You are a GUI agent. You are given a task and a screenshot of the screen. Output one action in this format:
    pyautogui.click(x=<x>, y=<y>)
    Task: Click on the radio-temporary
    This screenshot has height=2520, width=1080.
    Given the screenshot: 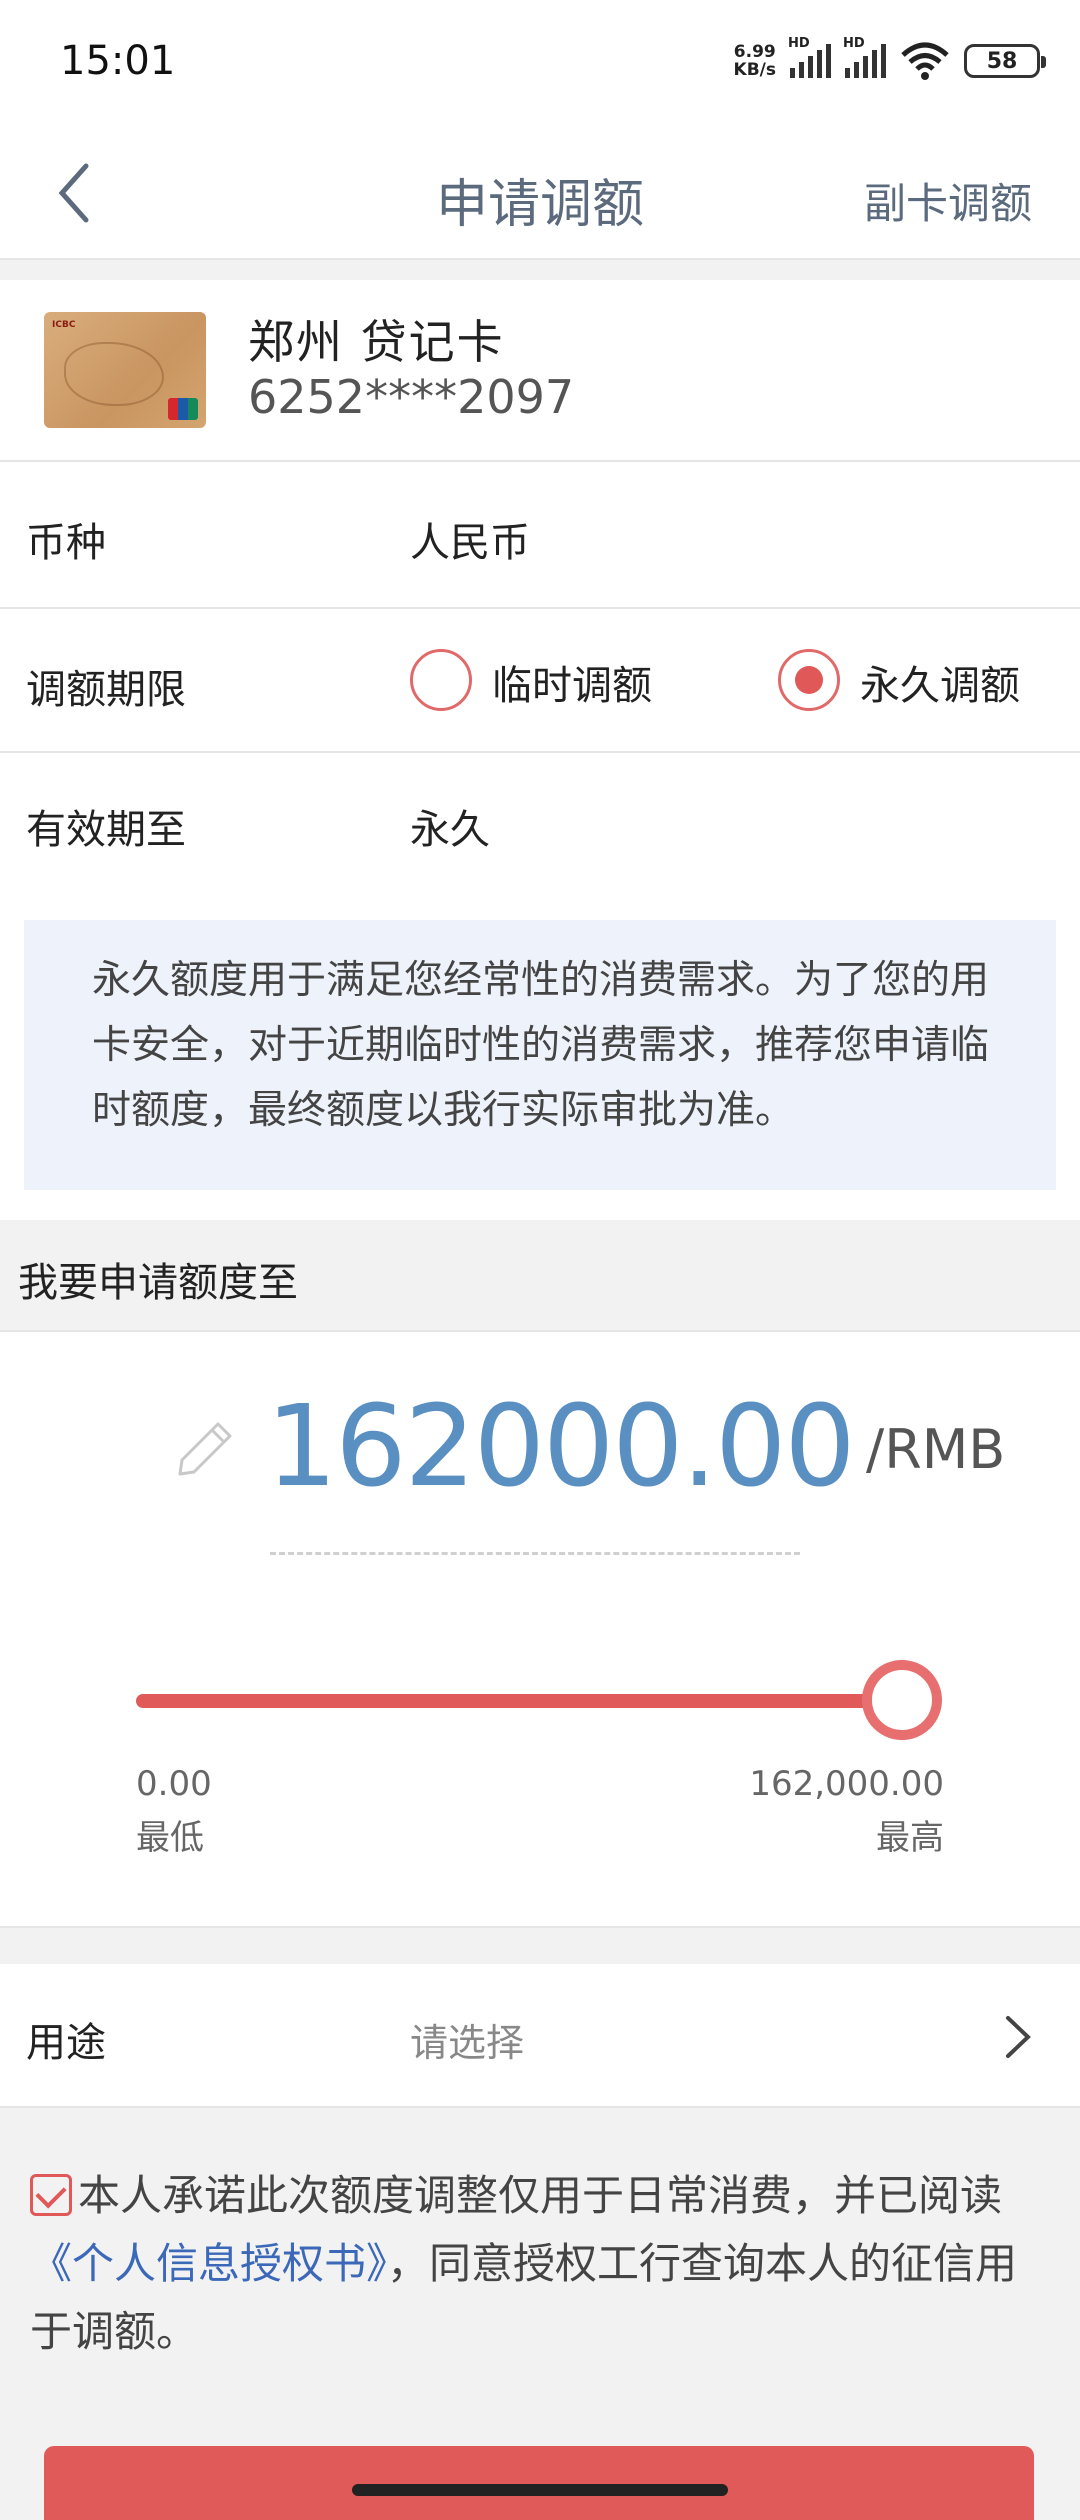 What is the action you would take?
    pyautogui.click(x=441, y=680)
    